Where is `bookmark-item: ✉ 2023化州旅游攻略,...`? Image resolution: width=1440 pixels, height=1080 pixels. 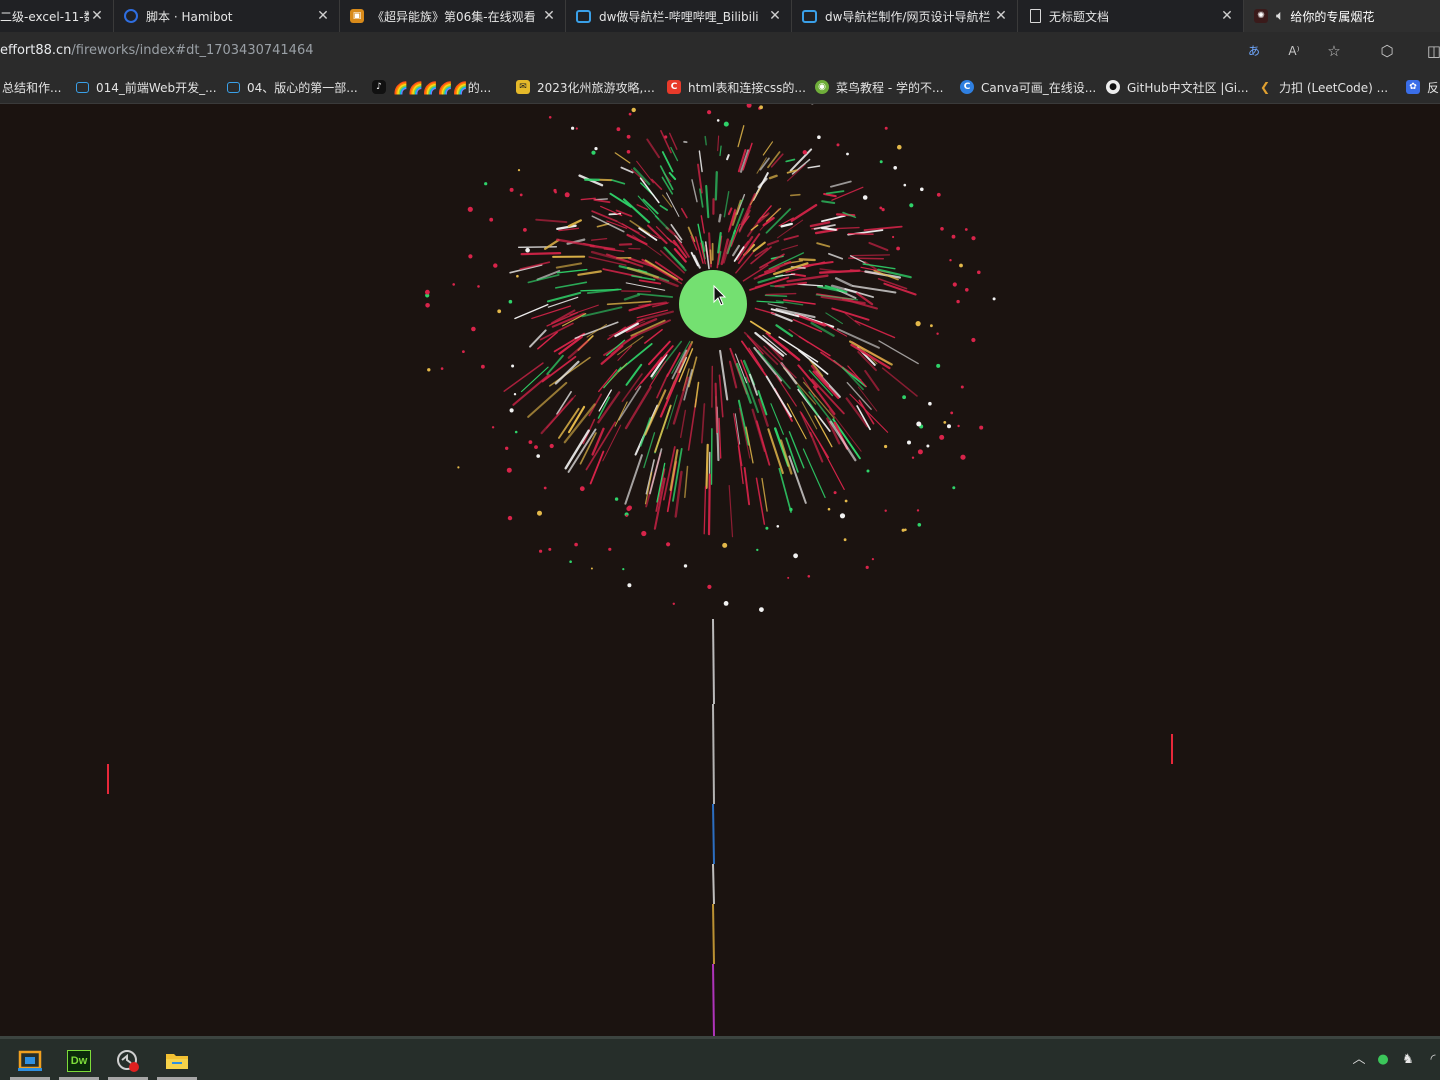 bookmark-item: ✉ 2023化州旅游攻略,... is located at coordinates (585, 87).